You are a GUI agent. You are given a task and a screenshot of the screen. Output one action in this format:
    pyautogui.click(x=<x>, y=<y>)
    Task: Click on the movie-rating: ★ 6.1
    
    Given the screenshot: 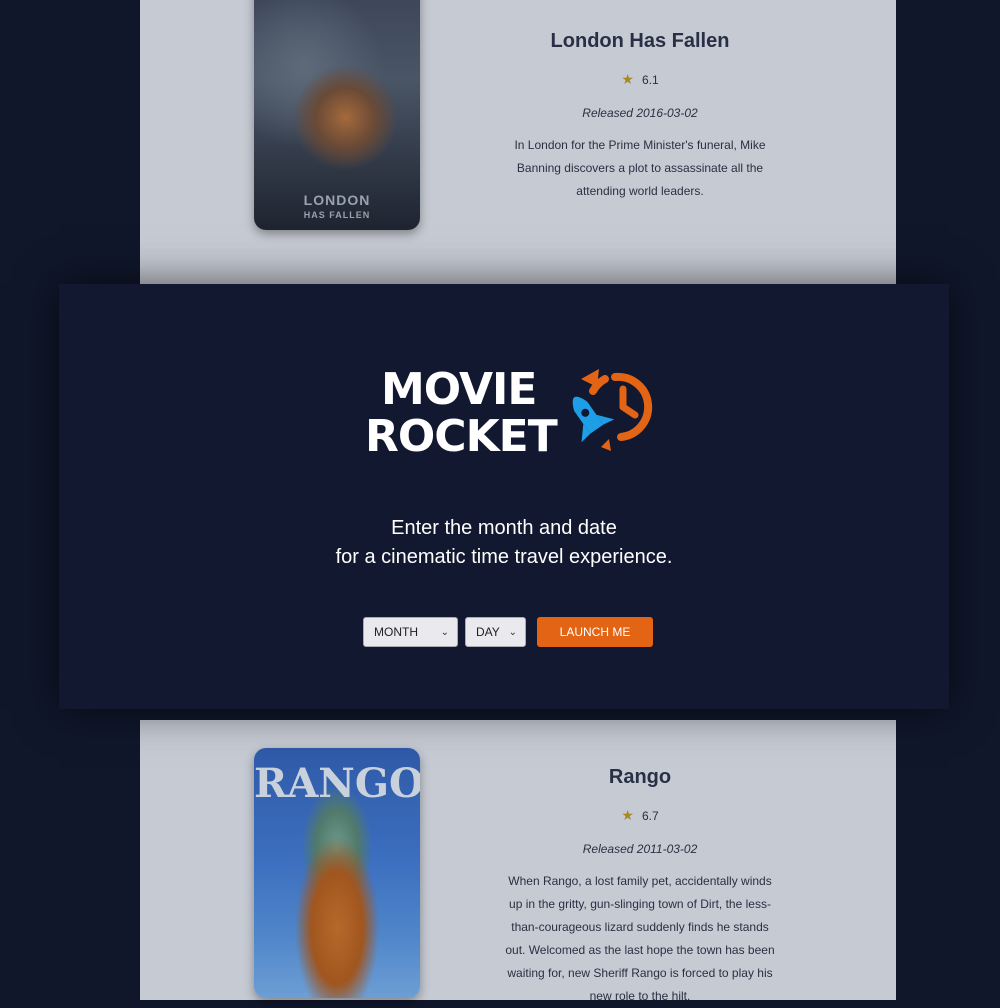 What is the action you would take?
    pyautogui.click(x=640, y=79)
    